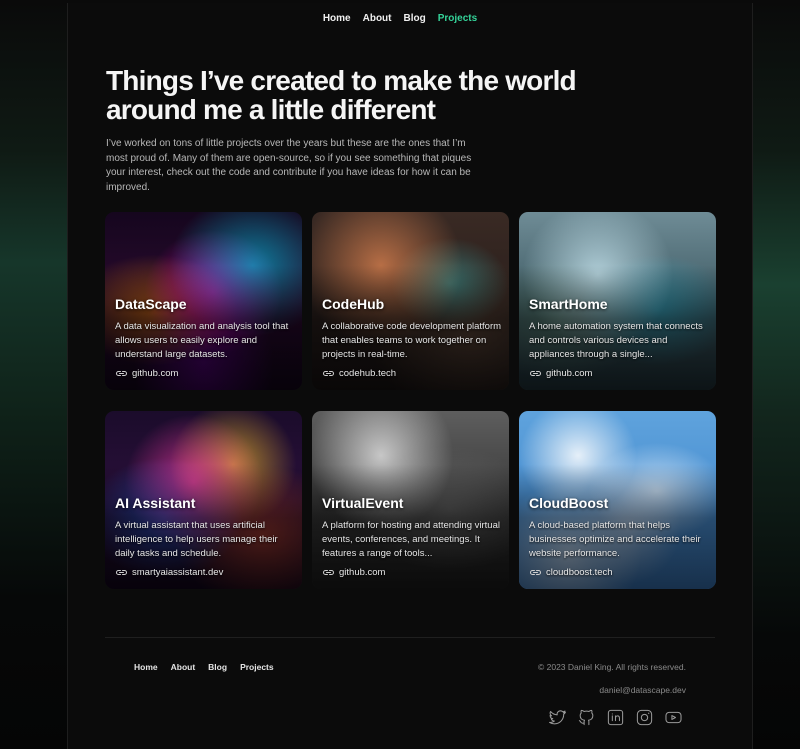 This screenshot has height=749, width=800. Describe the element at coordinates (569, 503) in the screenshot. I see `project-title: CloudBoost` at that location.